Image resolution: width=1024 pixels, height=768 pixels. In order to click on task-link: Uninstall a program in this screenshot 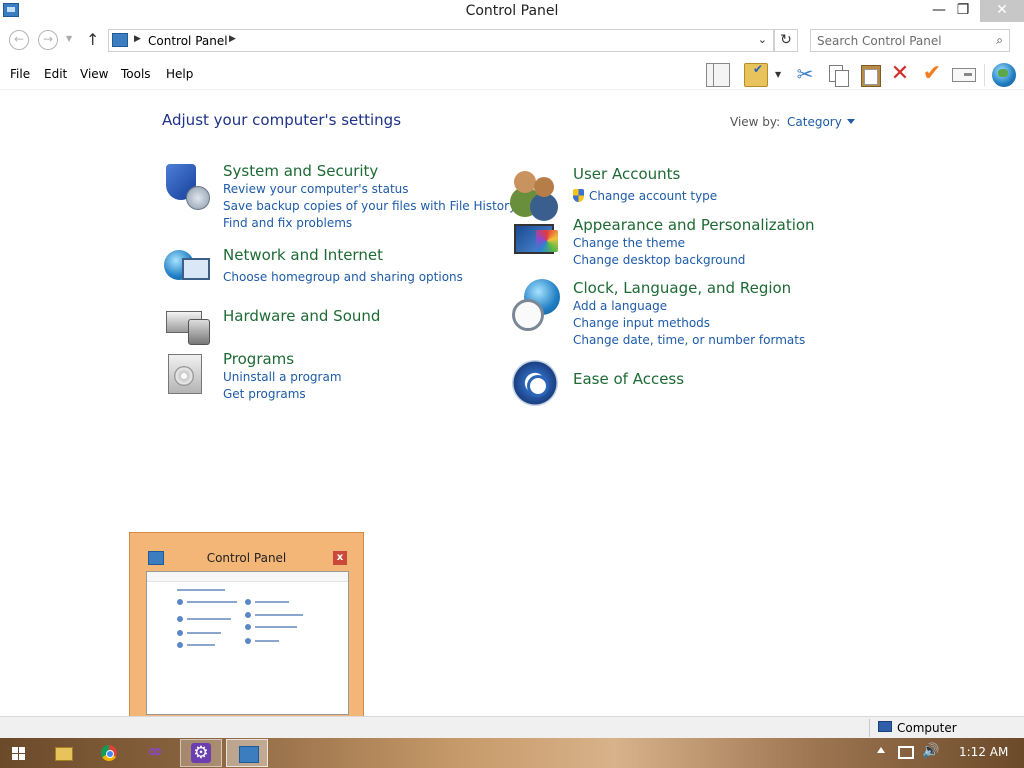, I will do `click(282, 377)`.